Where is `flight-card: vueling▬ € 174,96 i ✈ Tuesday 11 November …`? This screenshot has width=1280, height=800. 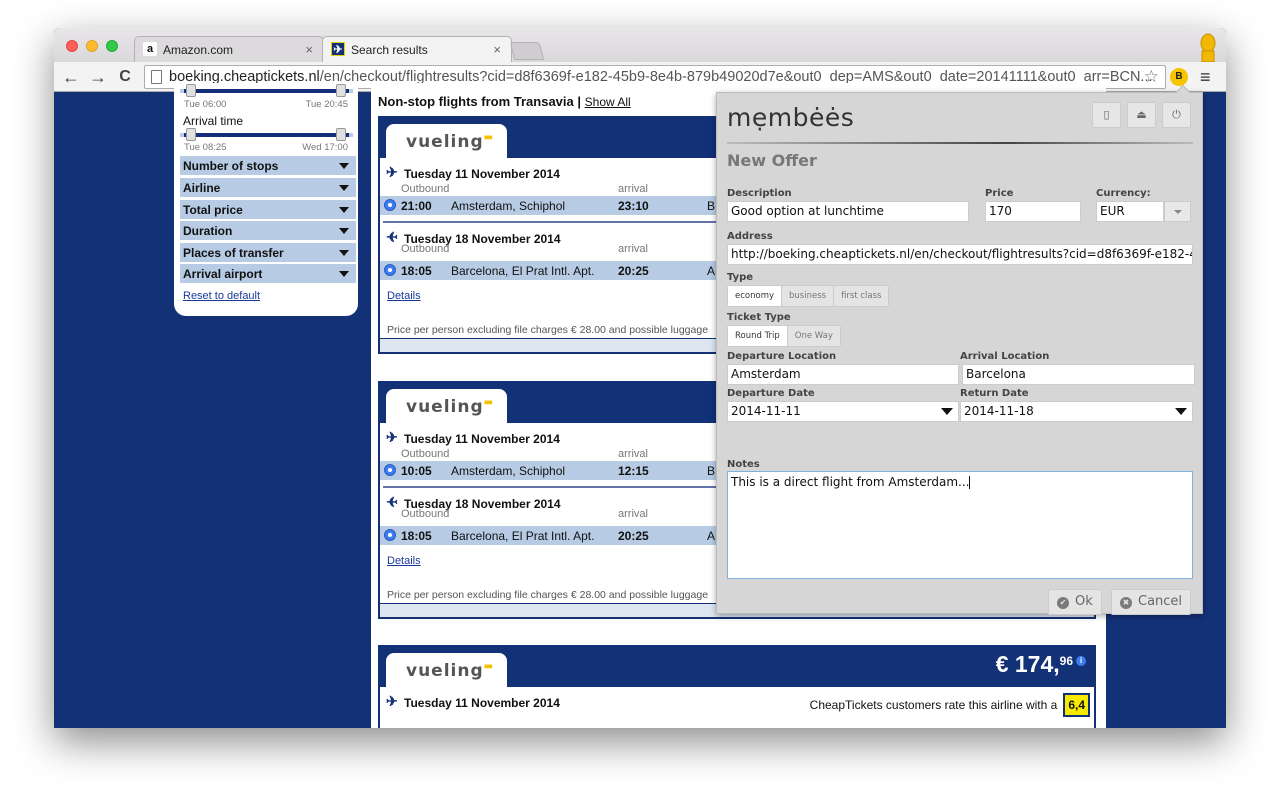
flight-card: vueling▬ € 174,96 i ✈ Tuesday 11 November … is located at coordinates (737, 686).